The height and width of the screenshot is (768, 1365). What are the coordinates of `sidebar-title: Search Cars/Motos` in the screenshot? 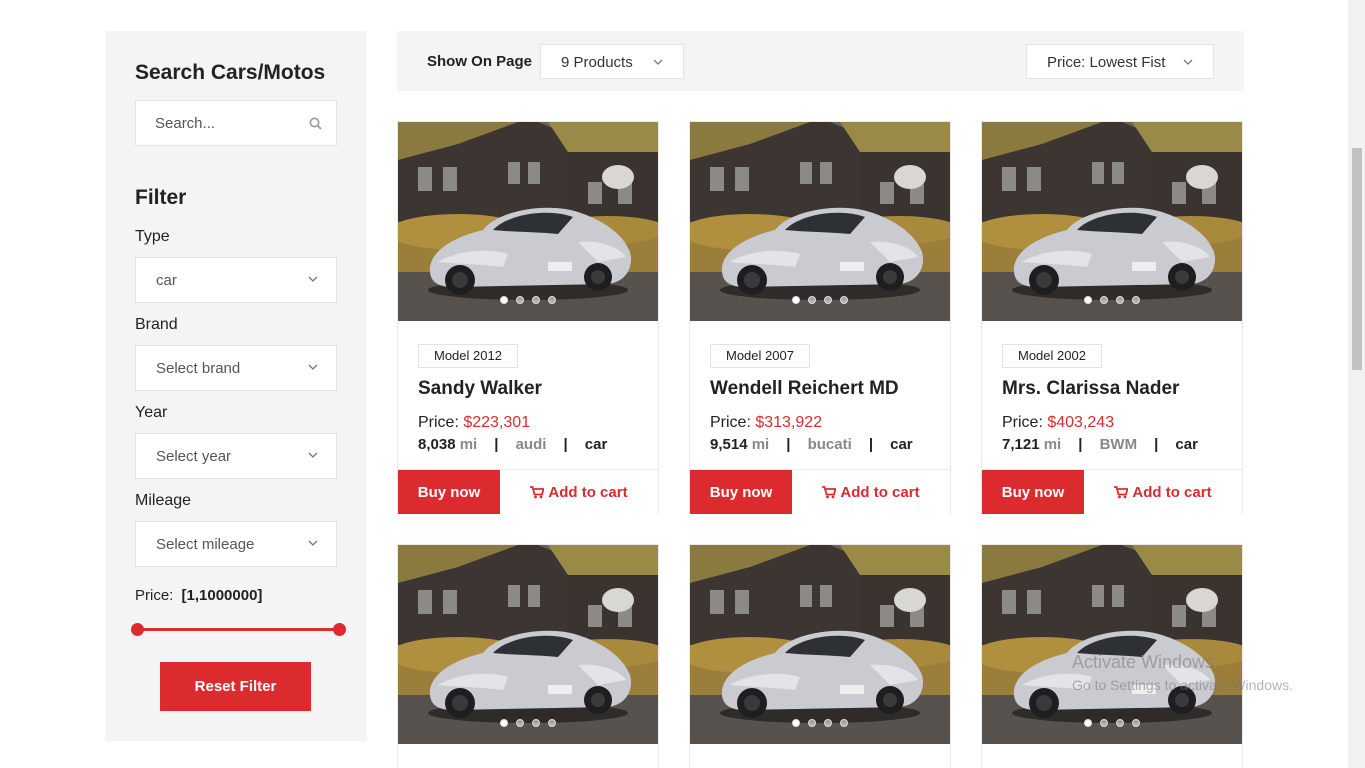 It's located at (230, 72).